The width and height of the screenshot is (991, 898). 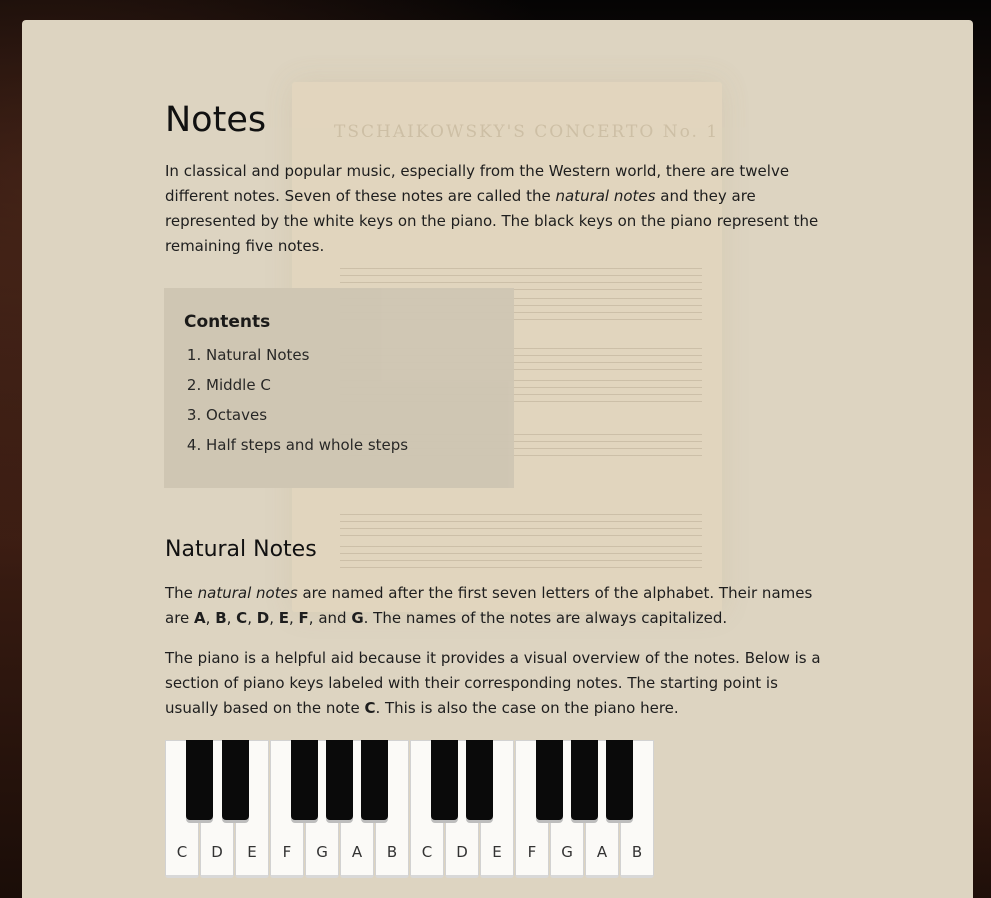 I want to click on section-heading-natural-notes: Natural Notes, so click(x=241, y=549).